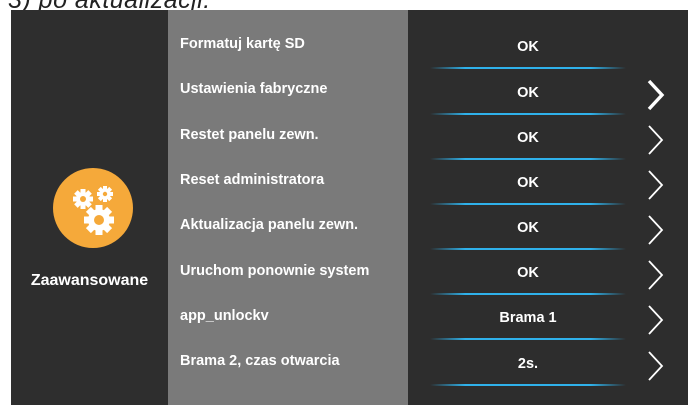  What do you see at coordinates (260, 361) in the screenshot?
I see `row-label-gate2-open-time: Brama 2, czas otwarcia` at bounding box center [260, 361].